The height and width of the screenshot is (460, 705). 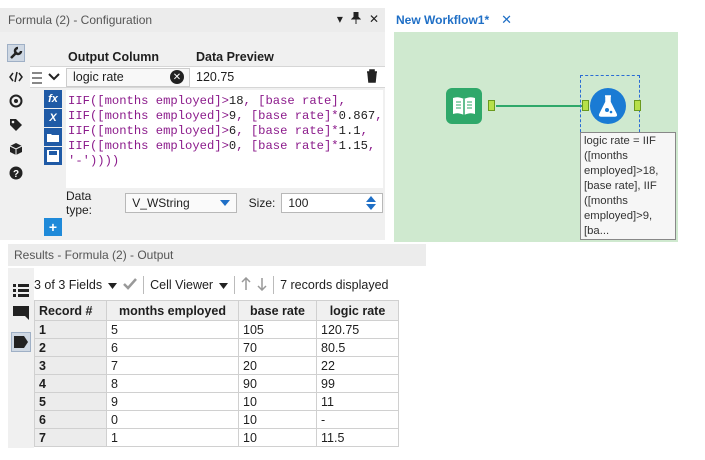 I want to click on expression-text: IIF([months employed]>, so click(x=148, y=146).